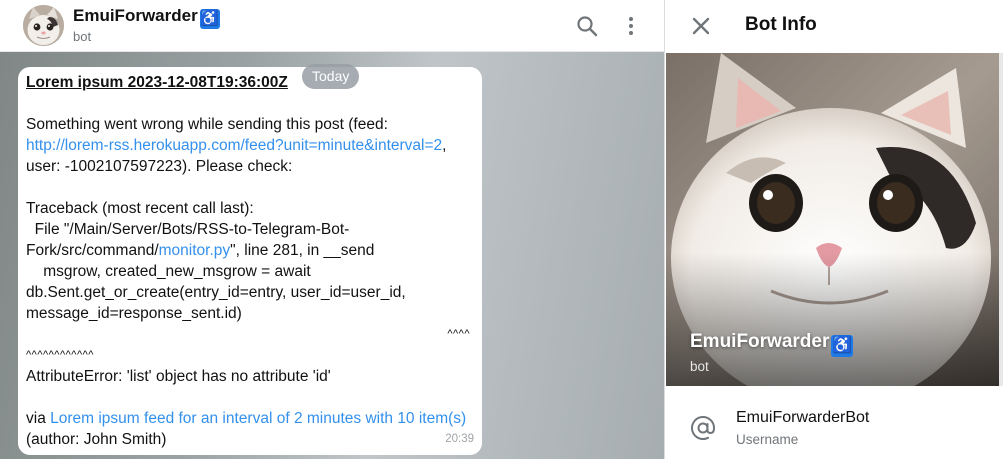 Image resolution: width=1003 pixels, height=459 pixels. What do you see at coordinates (43, 25) in the screenshot?
I see `avatar` at bounding box center [43, 25].